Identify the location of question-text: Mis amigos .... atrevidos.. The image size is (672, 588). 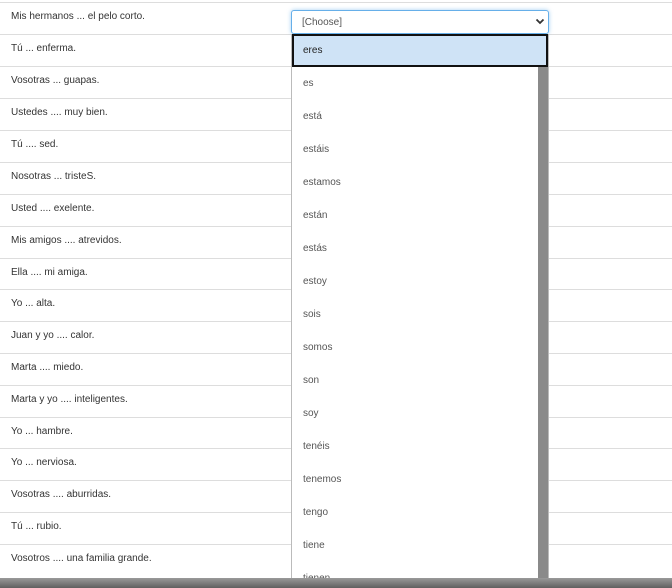
(66, 240).